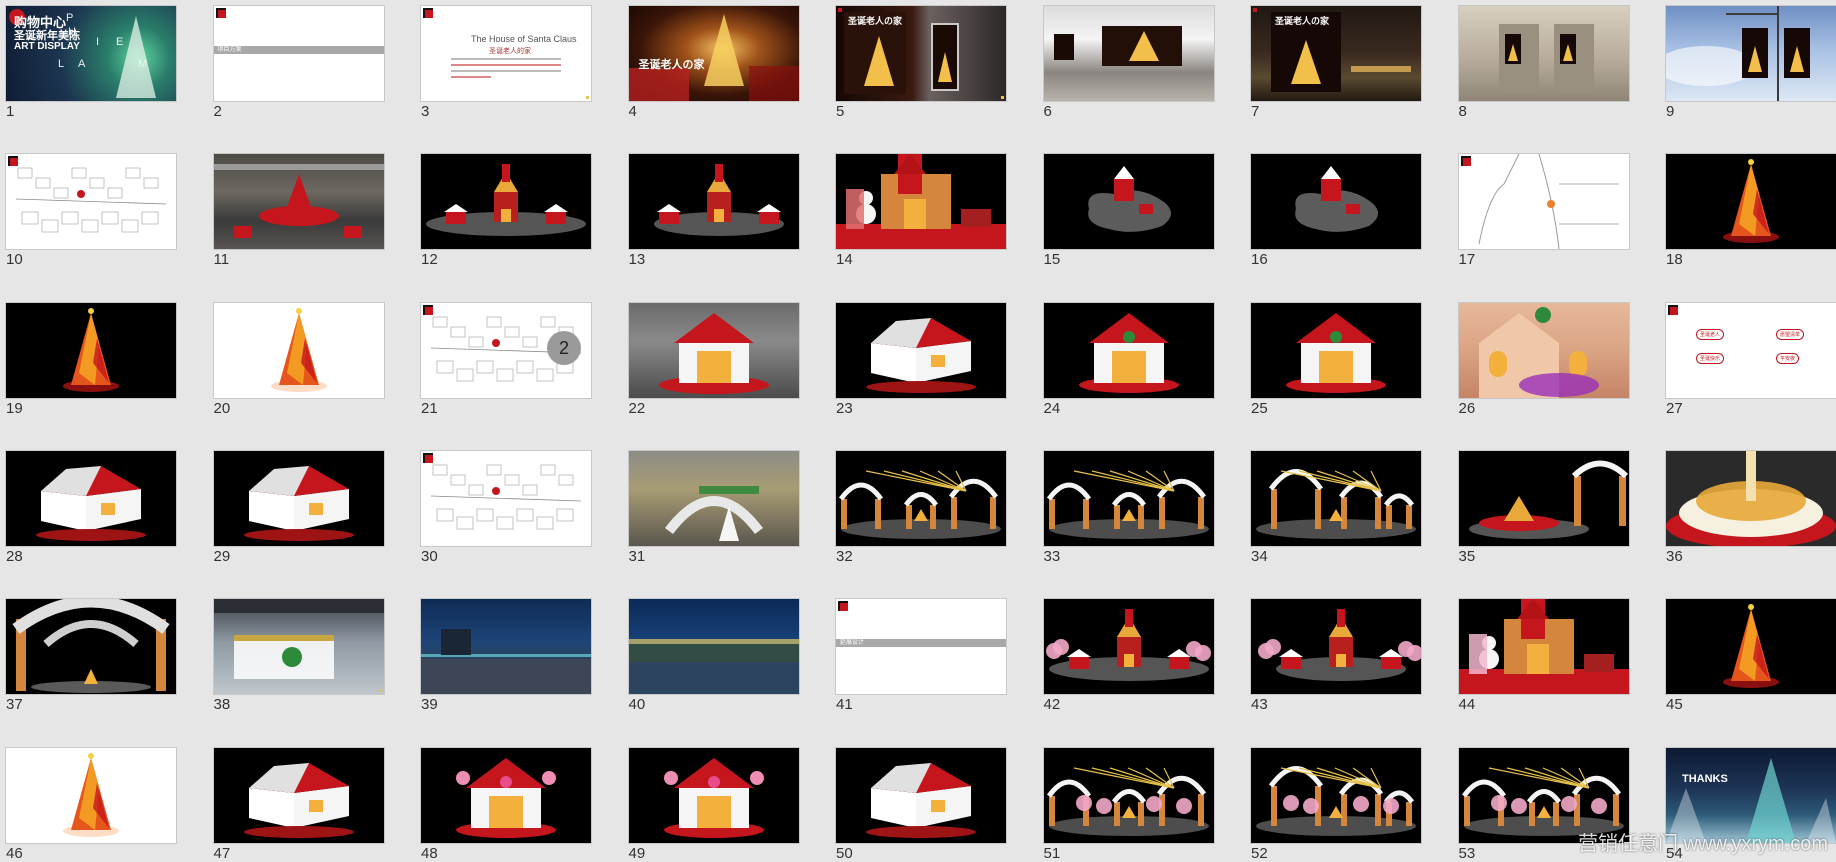  What do you see at coordinates (506, 350) in the screenshot?
I see `slide-21-preview: 2` at bounding box center [506, 350].